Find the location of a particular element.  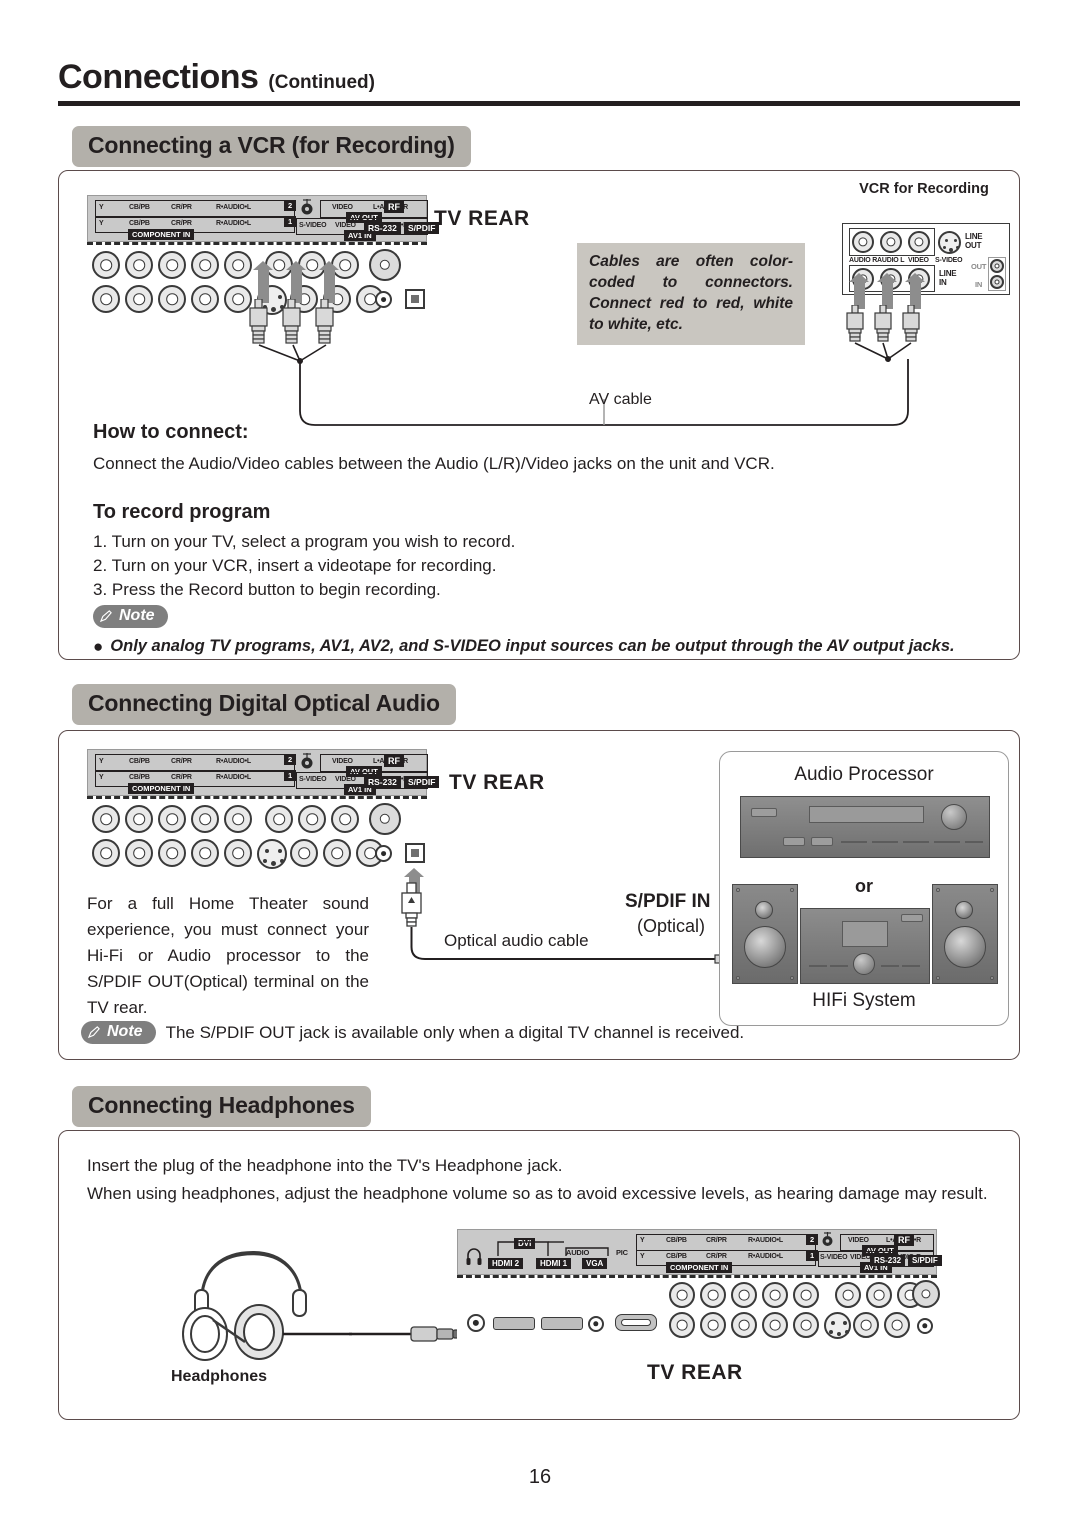

speaker-woofer is located at coordinates (765, 947).